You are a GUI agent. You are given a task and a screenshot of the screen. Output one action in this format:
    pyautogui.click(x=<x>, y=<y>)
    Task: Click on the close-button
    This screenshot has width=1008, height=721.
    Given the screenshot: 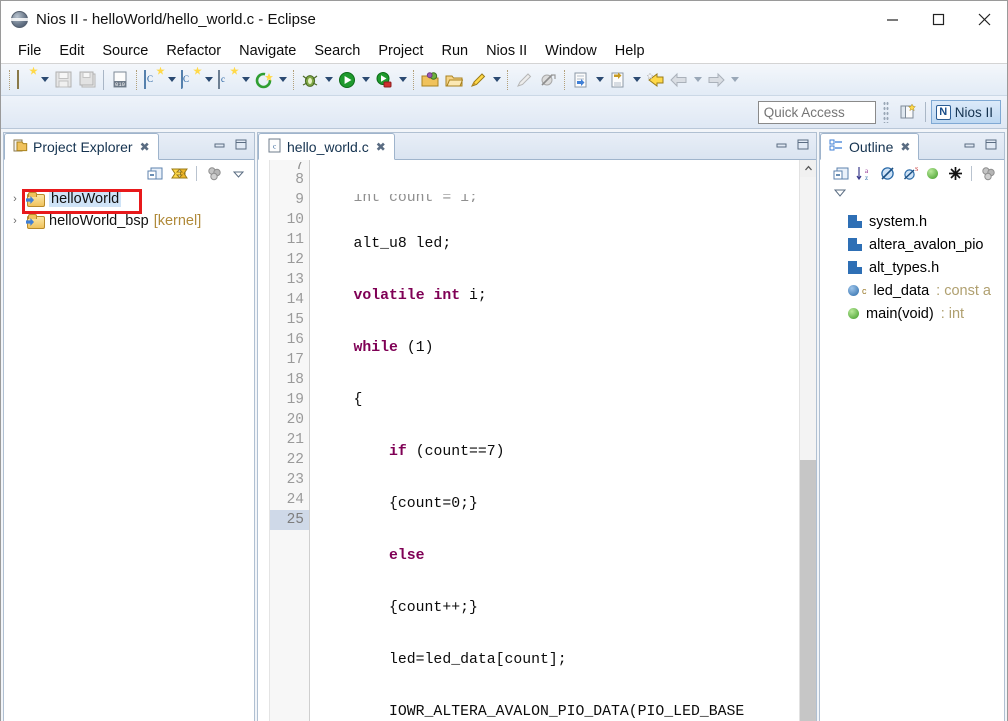 What is the action you would take?
    pyautogui.click(x=984, y=19)
    